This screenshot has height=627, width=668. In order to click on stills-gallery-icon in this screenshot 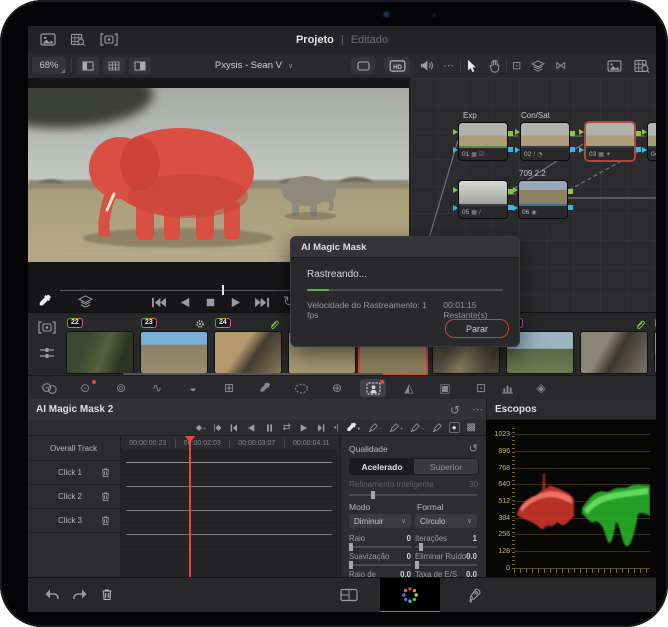, I will do `click(614, 66)`.